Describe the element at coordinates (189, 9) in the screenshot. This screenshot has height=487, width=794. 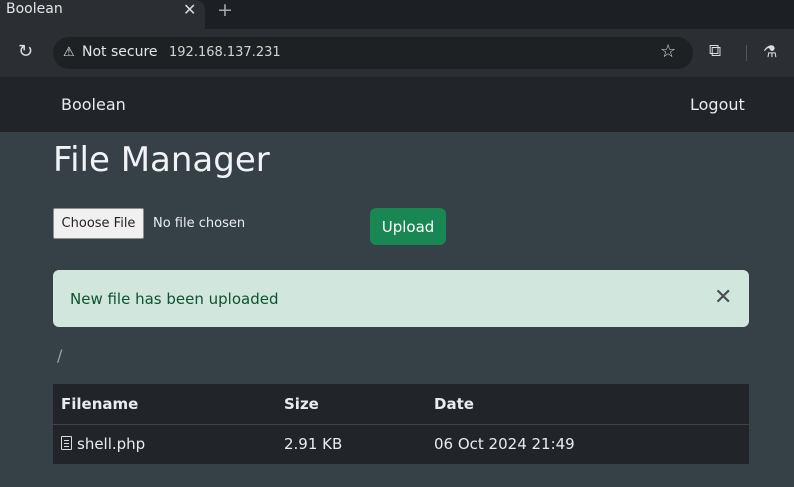
I see `close-tab-icon: ✕` at that location.